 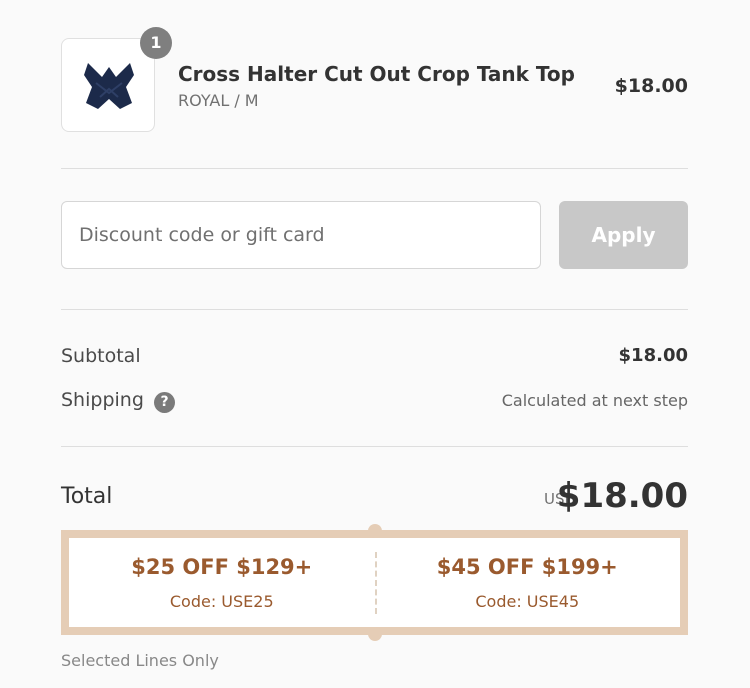 What do you see at coordinates (221, 601) in the screenshot?
I see `coupon-code: Code: USE25` at bounding box center [221, 601].